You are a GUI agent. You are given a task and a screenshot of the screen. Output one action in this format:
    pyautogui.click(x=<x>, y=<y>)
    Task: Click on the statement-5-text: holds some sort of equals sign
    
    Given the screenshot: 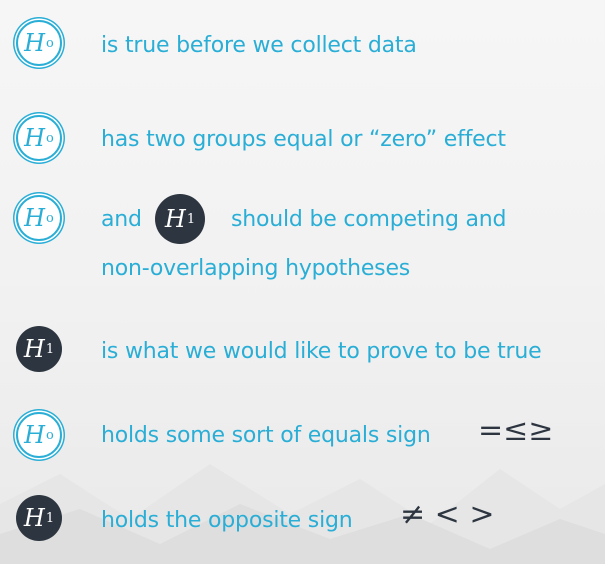 What is the action you would take?
    pyautogui.click(x=266, y=435)
    